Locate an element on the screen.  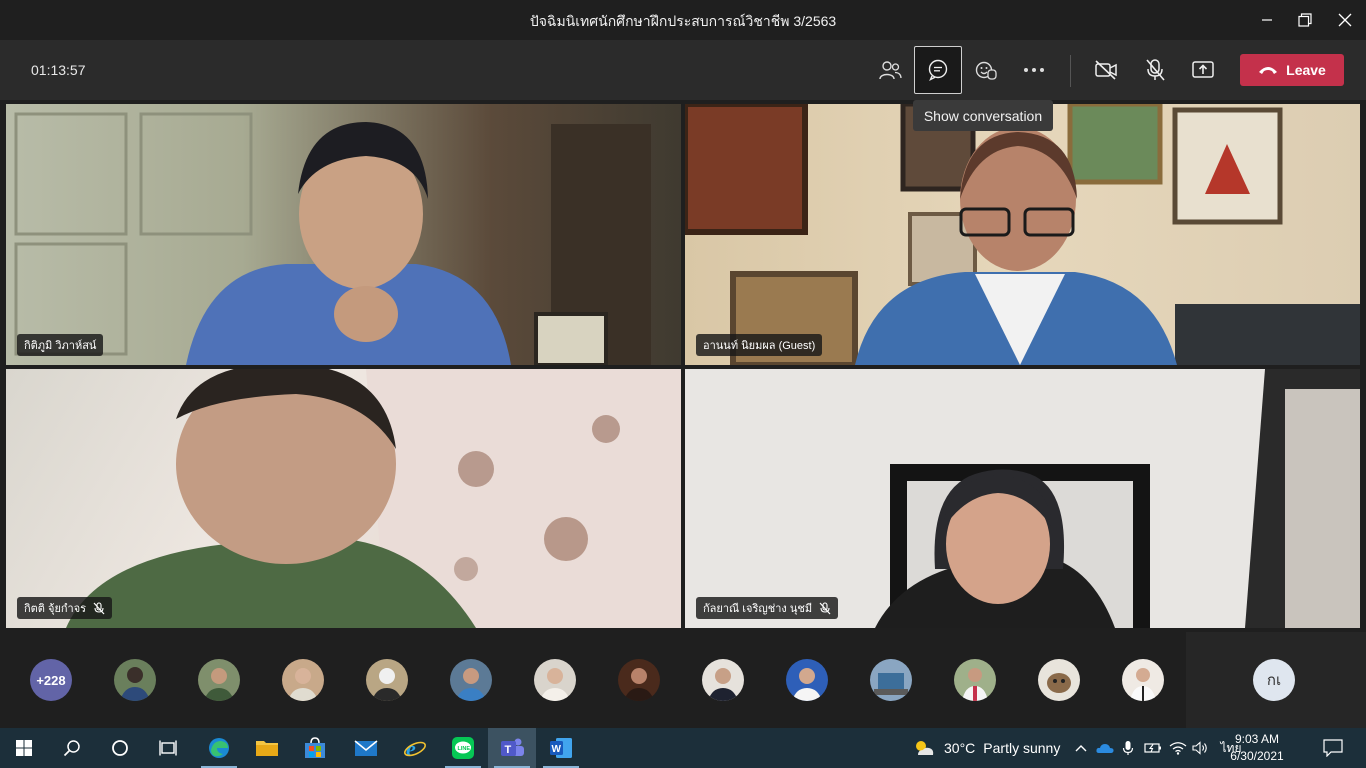
task-view-button is located at coordinates (168, 748).